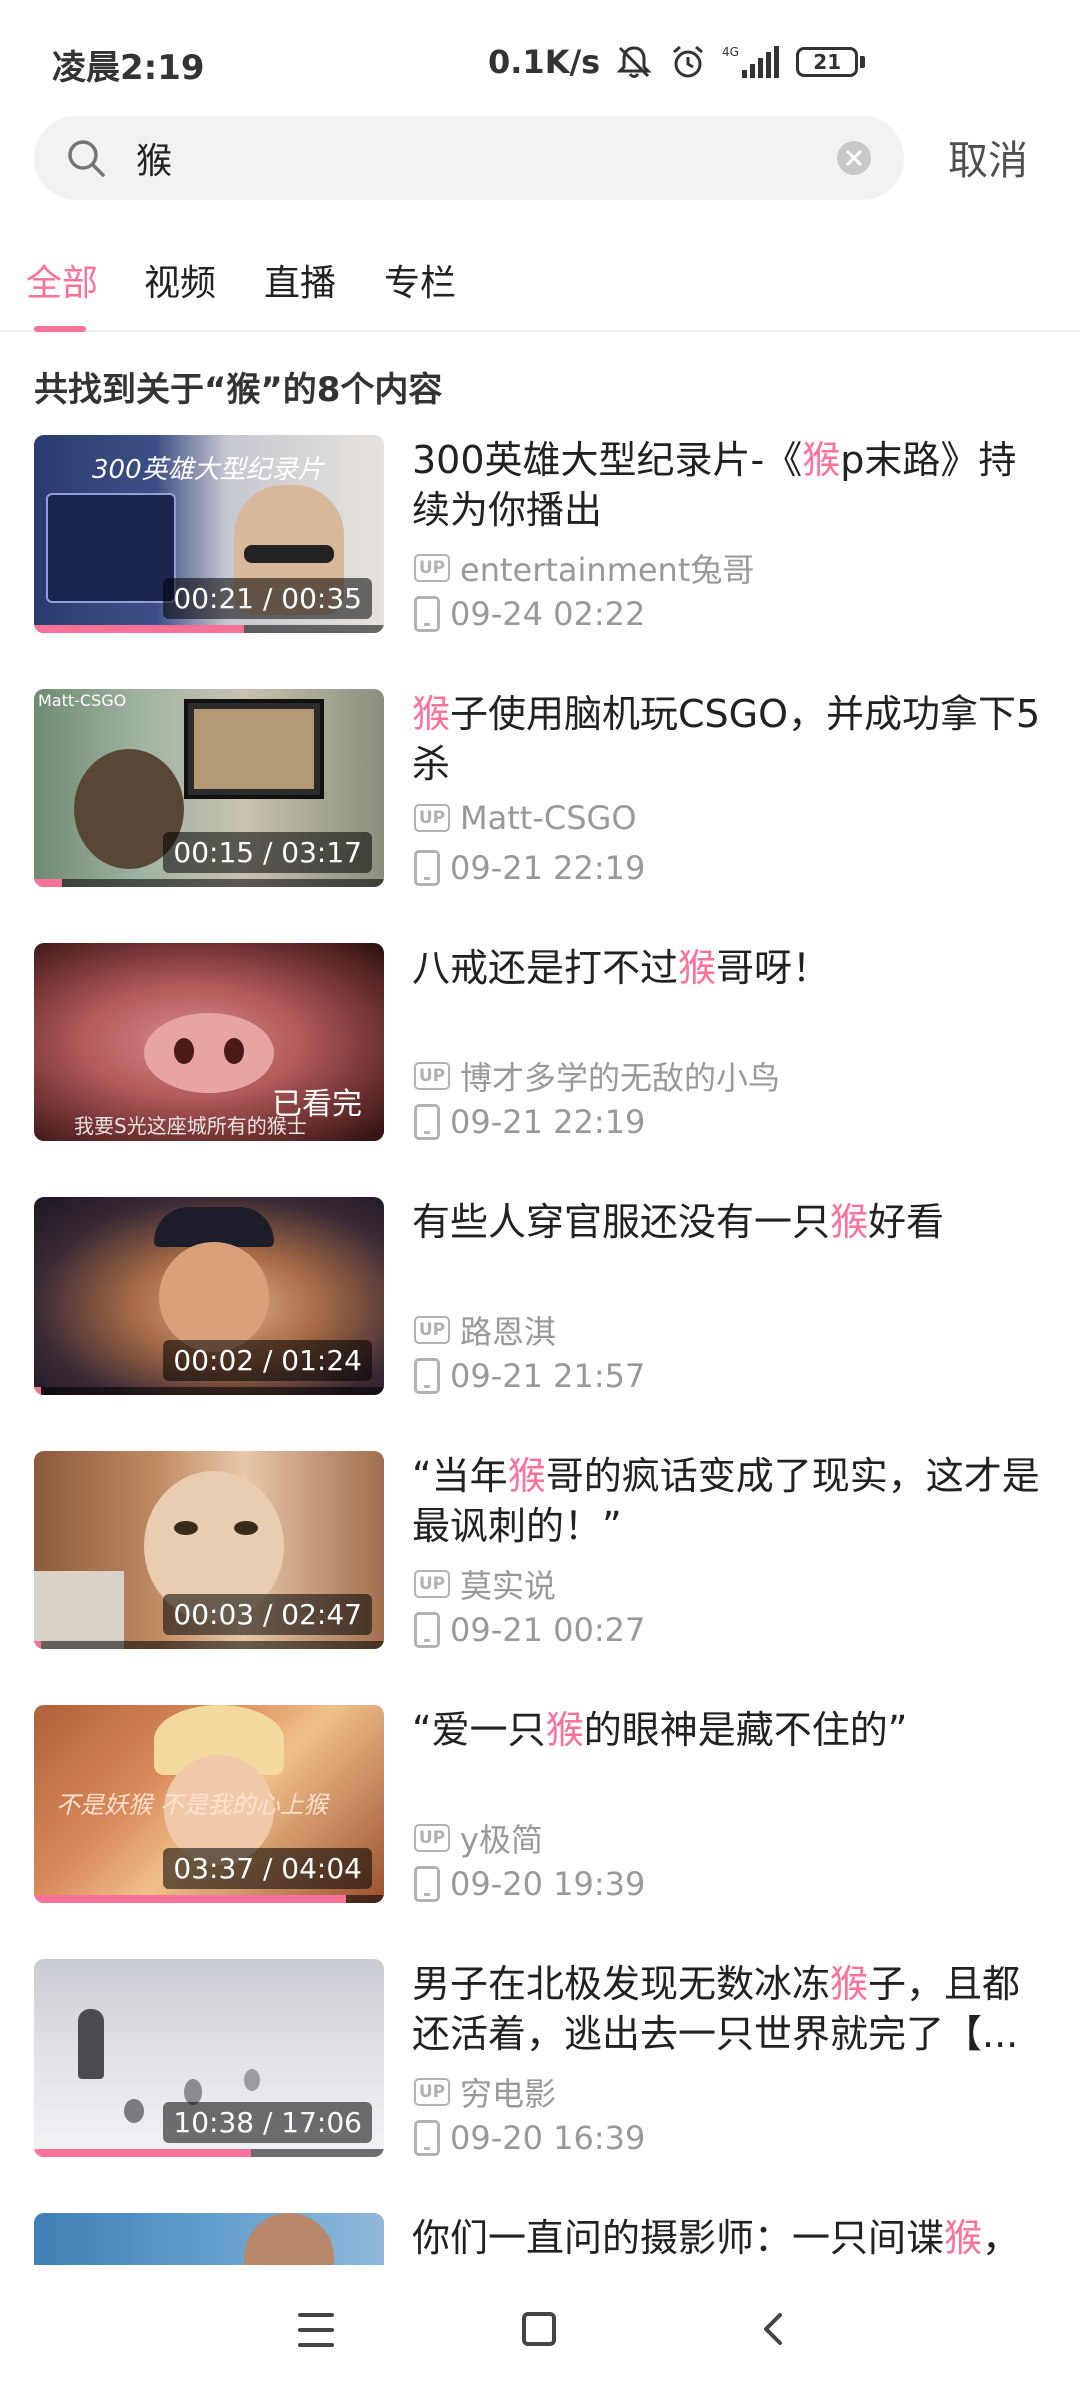  I want to click on uploader-row: UP y极简, so click(478, 1838).